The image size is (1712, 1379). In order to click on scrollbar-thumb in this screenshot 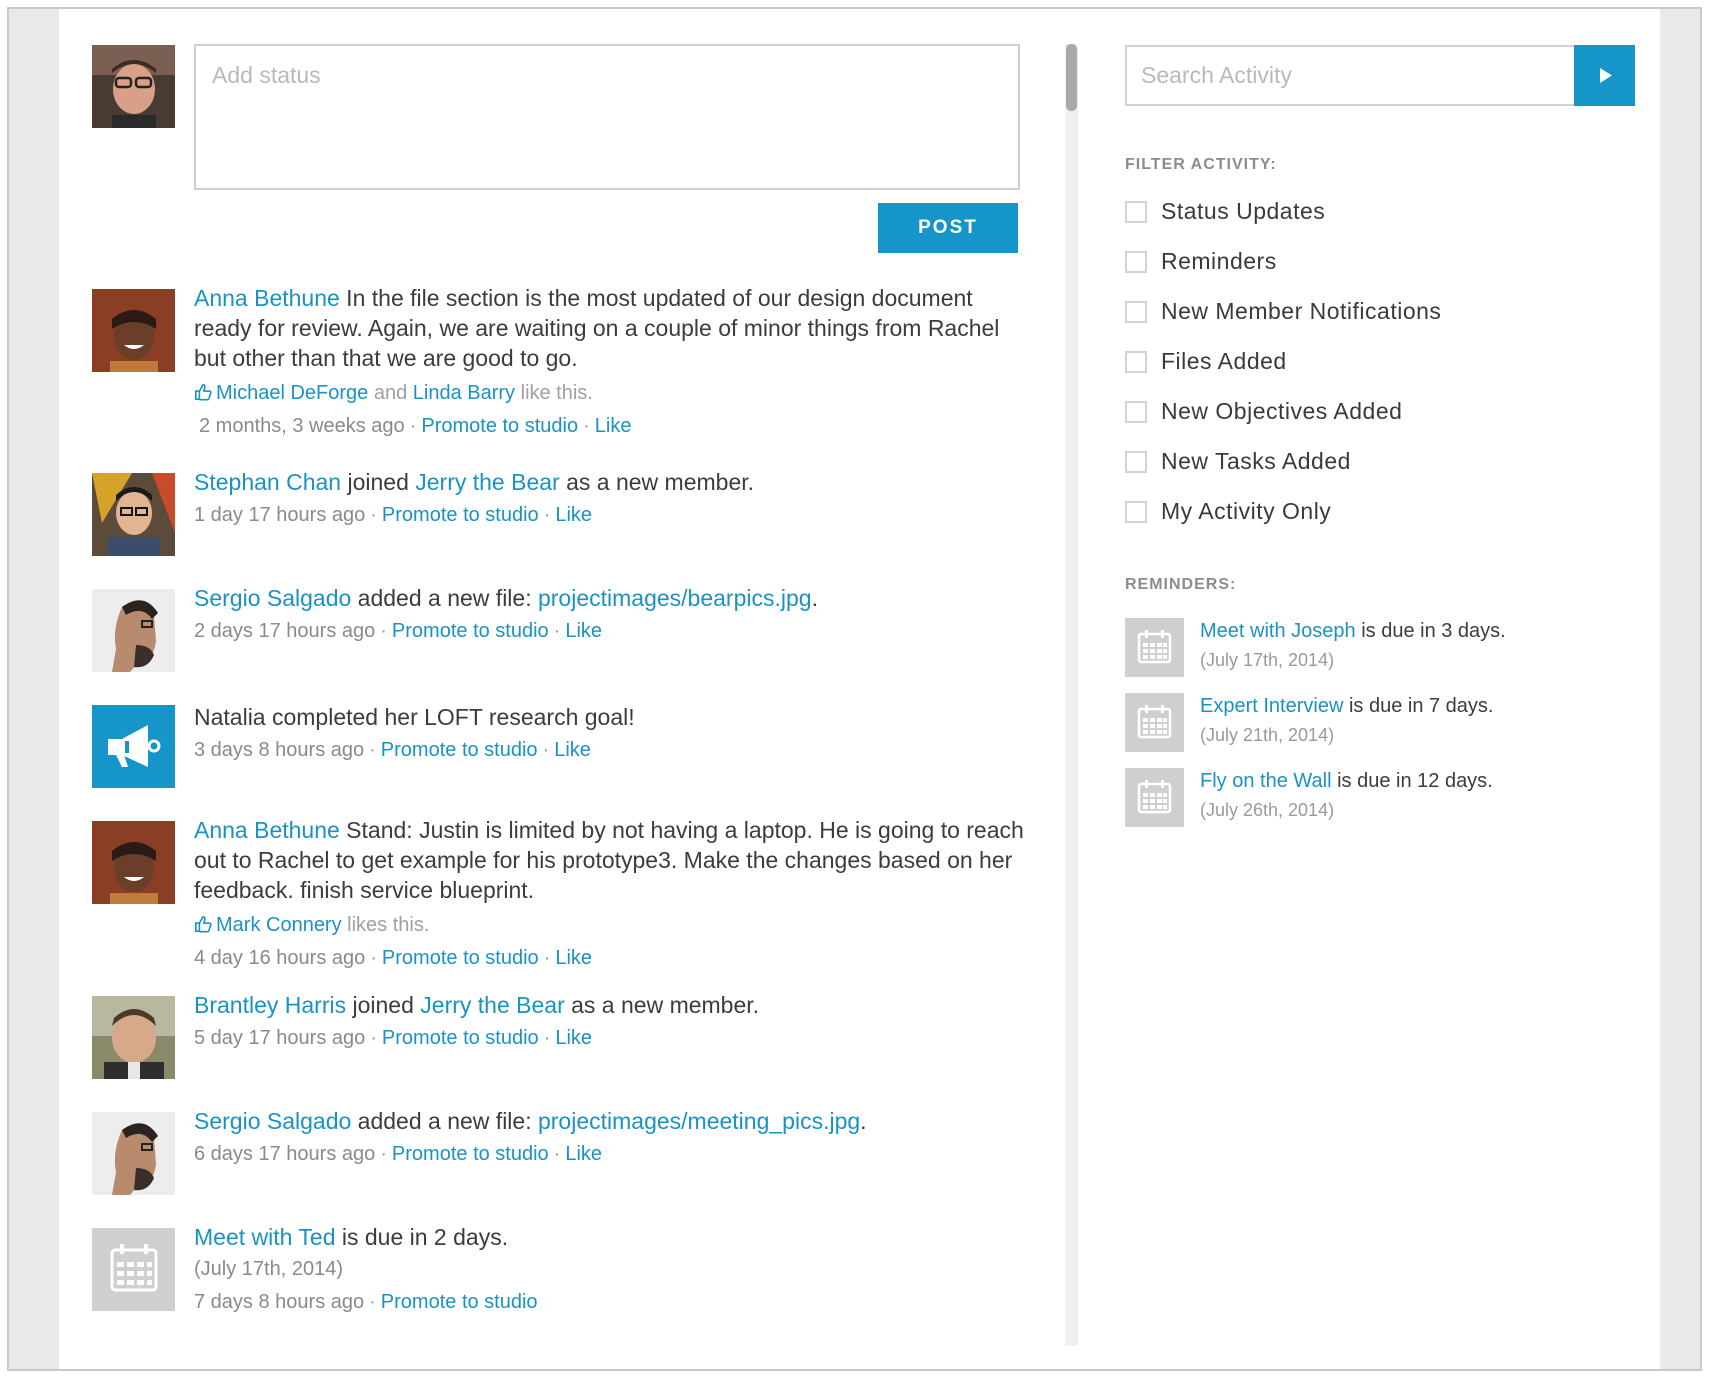, I will do `click(1071, 77)`.